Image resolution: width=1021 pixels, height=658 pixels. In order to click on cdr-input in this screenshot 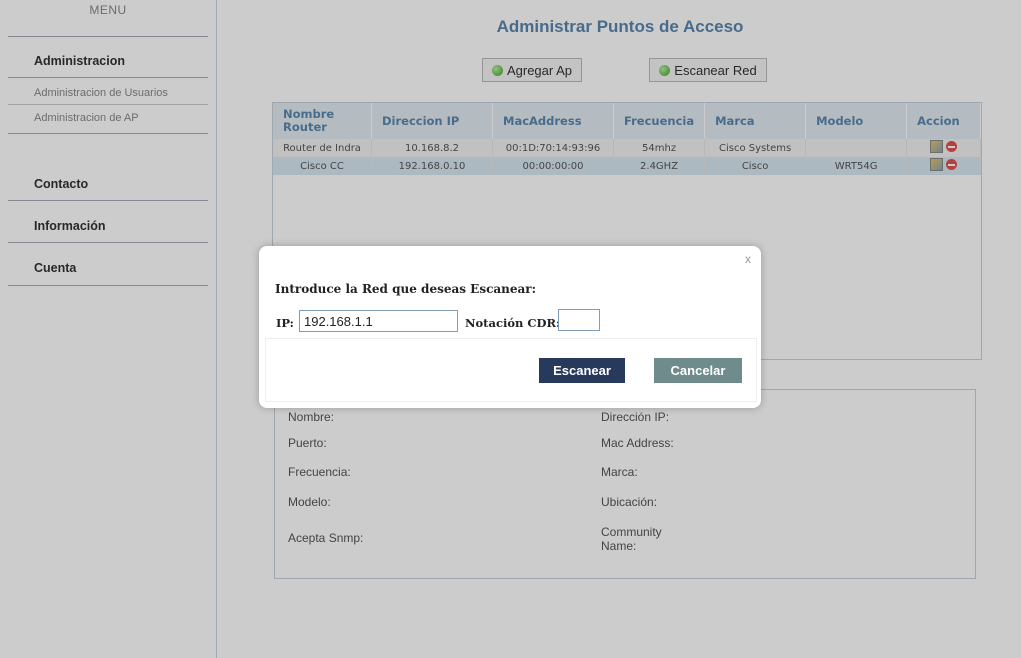, I will do `click(579, 320)`.